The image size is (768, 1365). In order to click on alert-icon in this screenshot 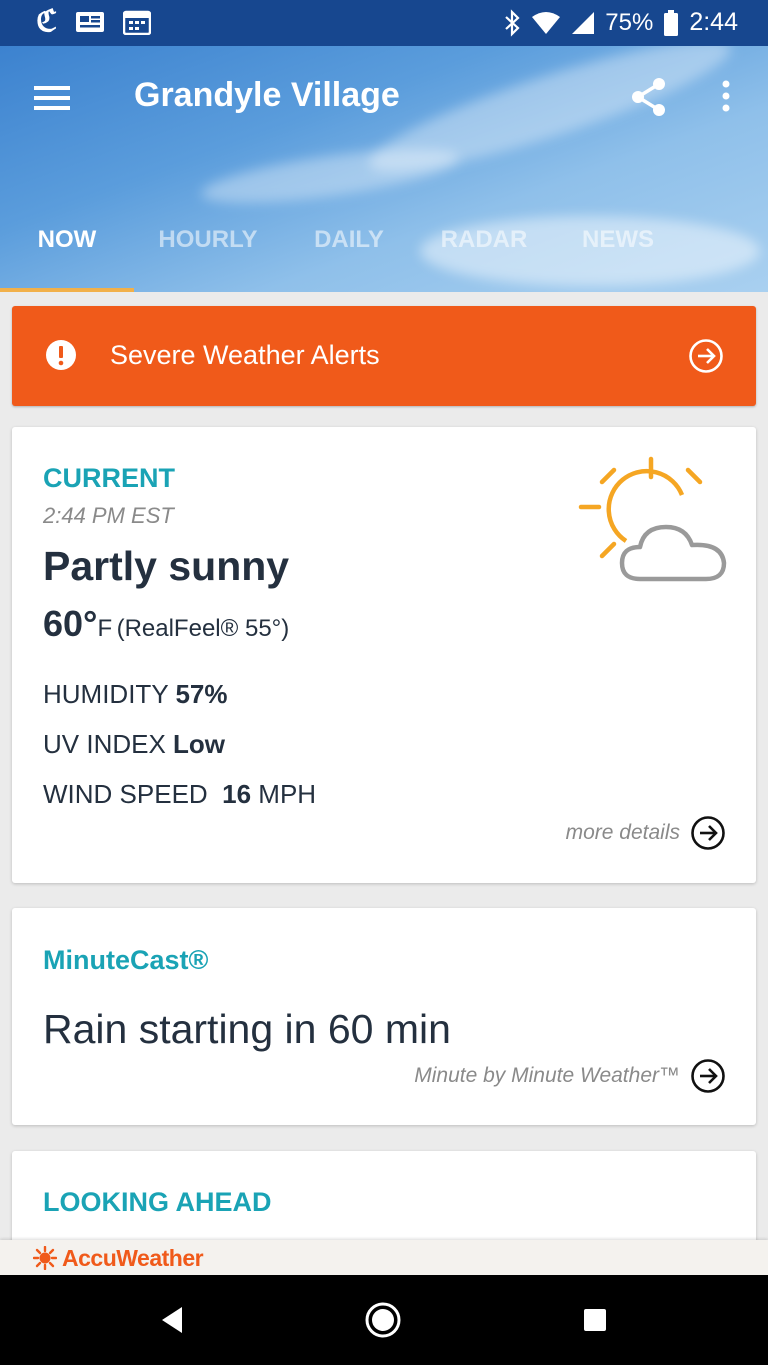, I will do `click(61, 355)`.